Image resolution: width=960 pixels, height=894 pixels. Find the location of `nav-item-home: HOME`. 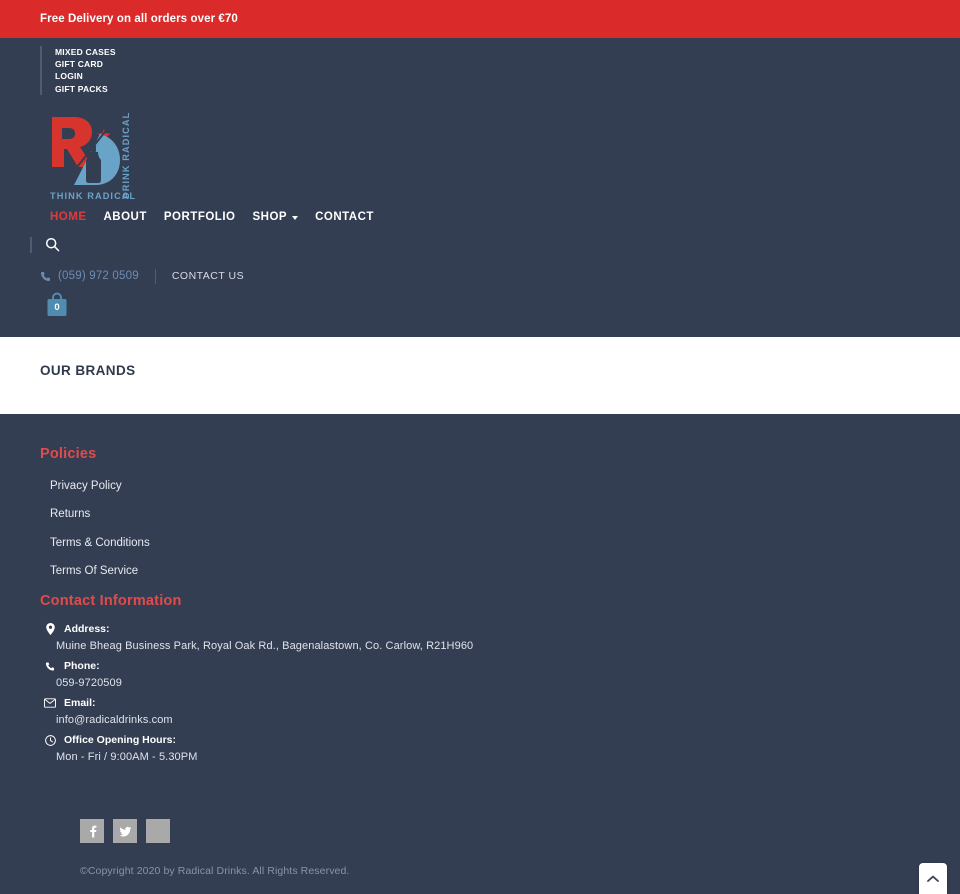

nav-item-home: HOME is located at coordinates (72, 217).